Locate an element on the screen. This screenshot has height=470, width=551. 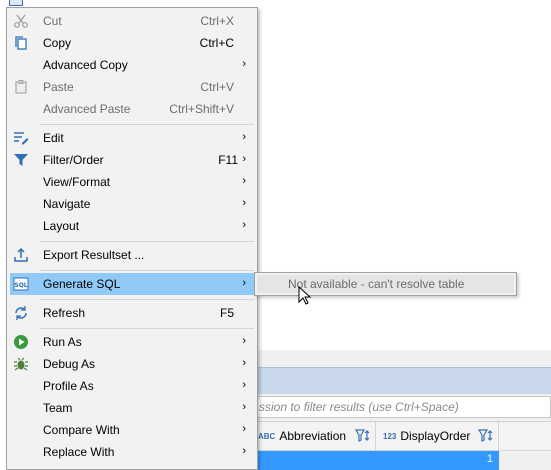
refresh-icon is located at coordinates (21, 313).